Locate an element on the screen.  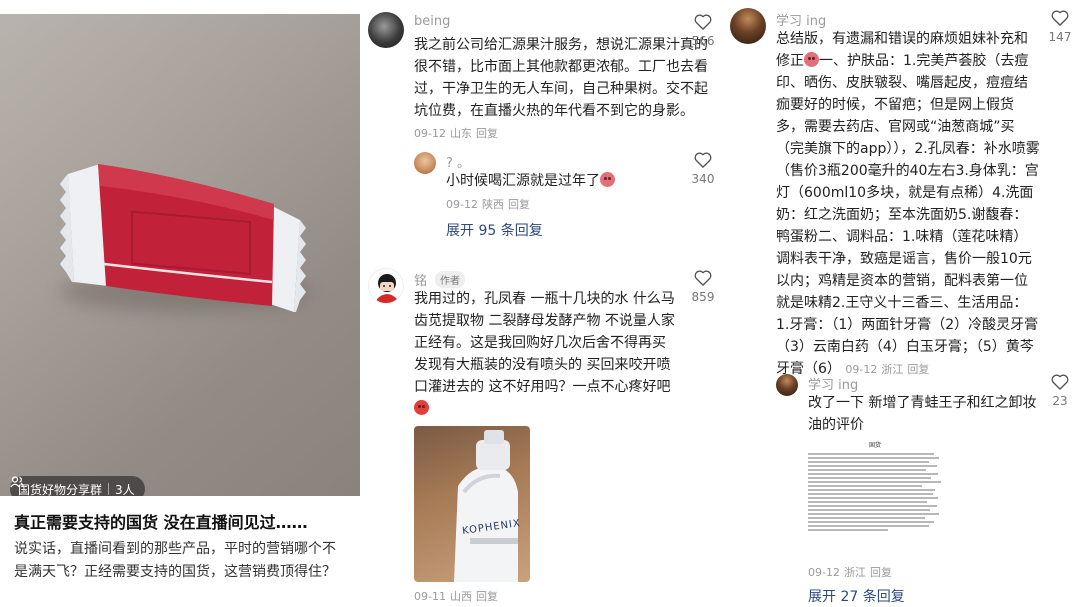
comment-meta: 09-12 山东 回复 is located at coordinates (456, 133).